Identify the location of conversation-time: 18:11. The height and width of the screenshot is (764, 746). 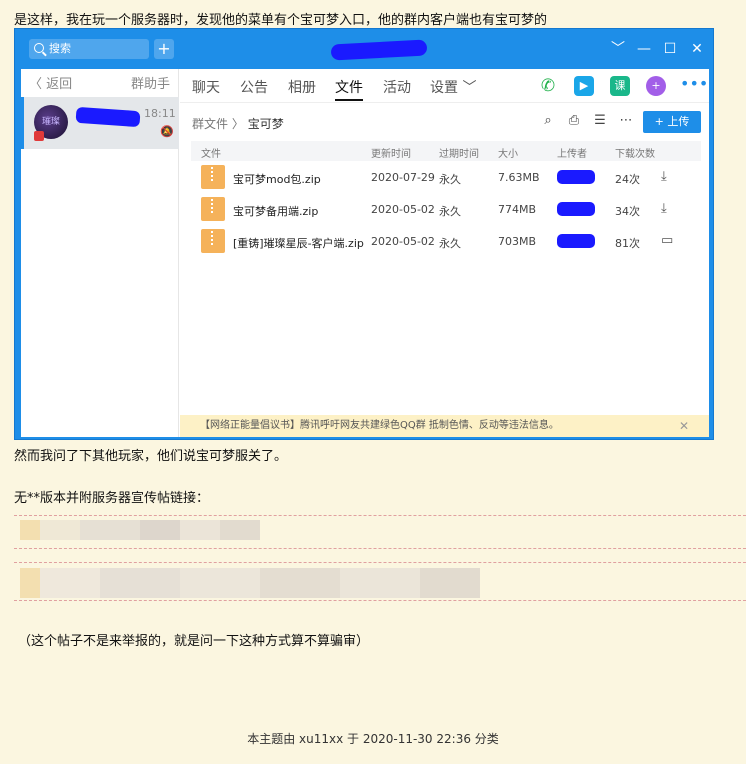
(160, 113).